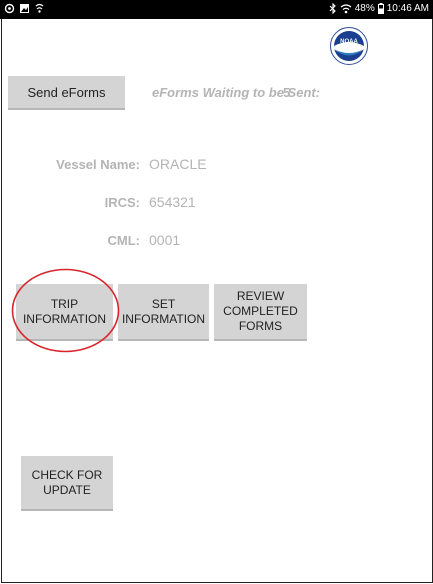  I want to click on noaa-logo: NOAA, so click(349, 46).